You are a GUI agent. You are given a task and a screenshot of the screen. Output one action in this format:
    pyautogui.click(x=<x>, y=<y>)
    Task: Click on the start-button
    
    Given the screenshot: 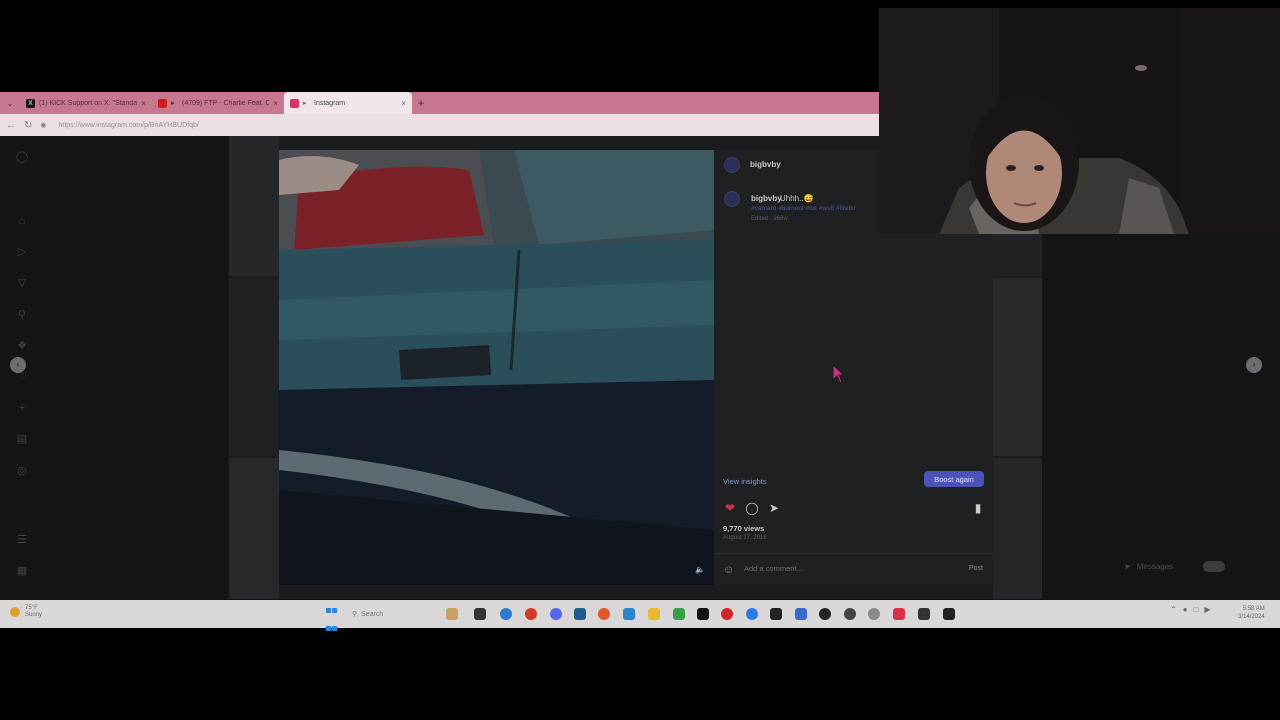 What is the action you would take?
    pyautogui.click(x=332, y=619)
    